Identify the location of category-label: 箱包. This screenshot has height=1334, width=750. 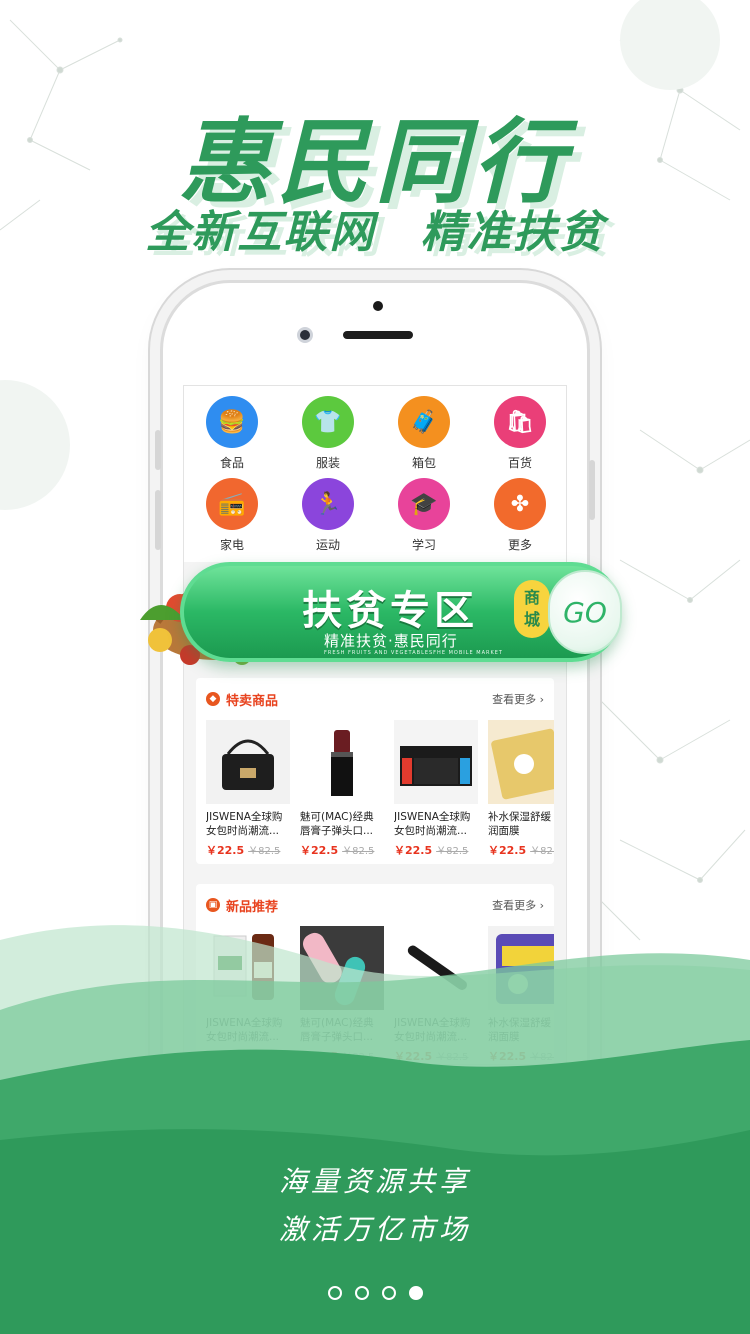
(423, 463).